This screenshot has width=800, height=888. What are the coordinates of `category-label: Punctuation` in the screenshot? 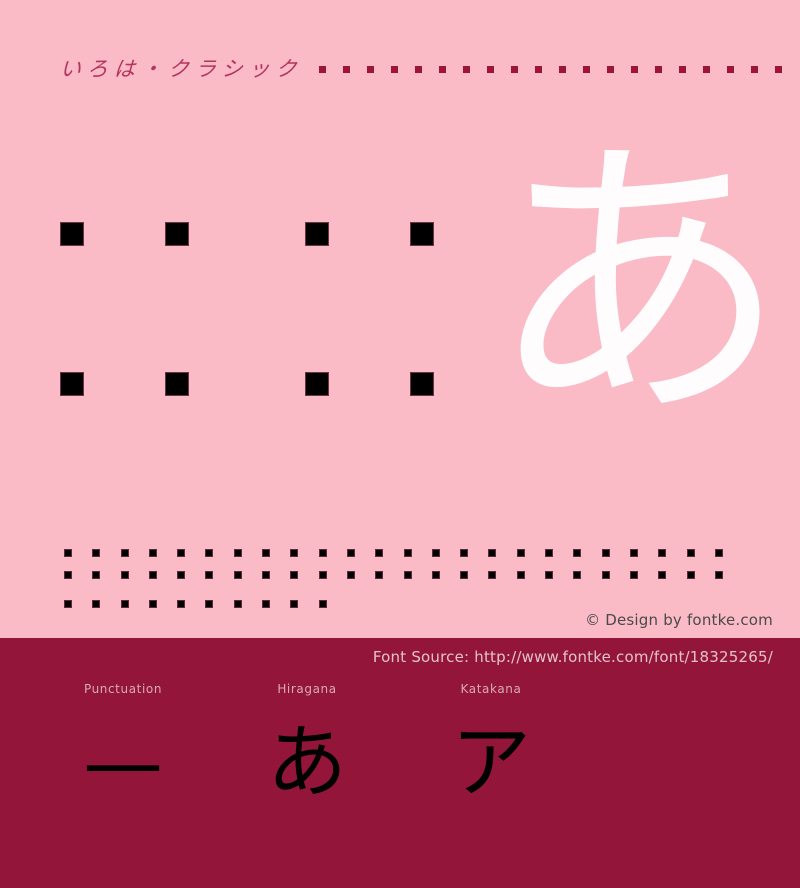 It's located at (123, 689).